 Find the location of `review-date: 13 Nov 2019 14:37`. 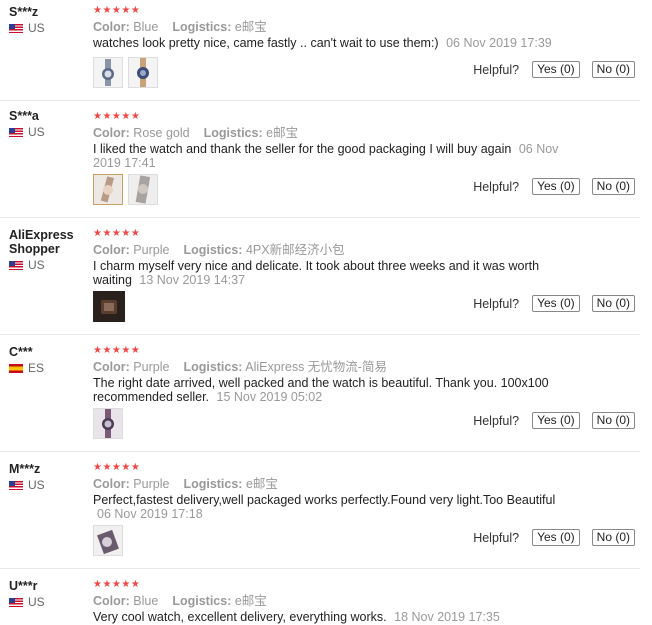

review-date: 13 Nov 2019 14:37 is located at coordinates (192, 279).